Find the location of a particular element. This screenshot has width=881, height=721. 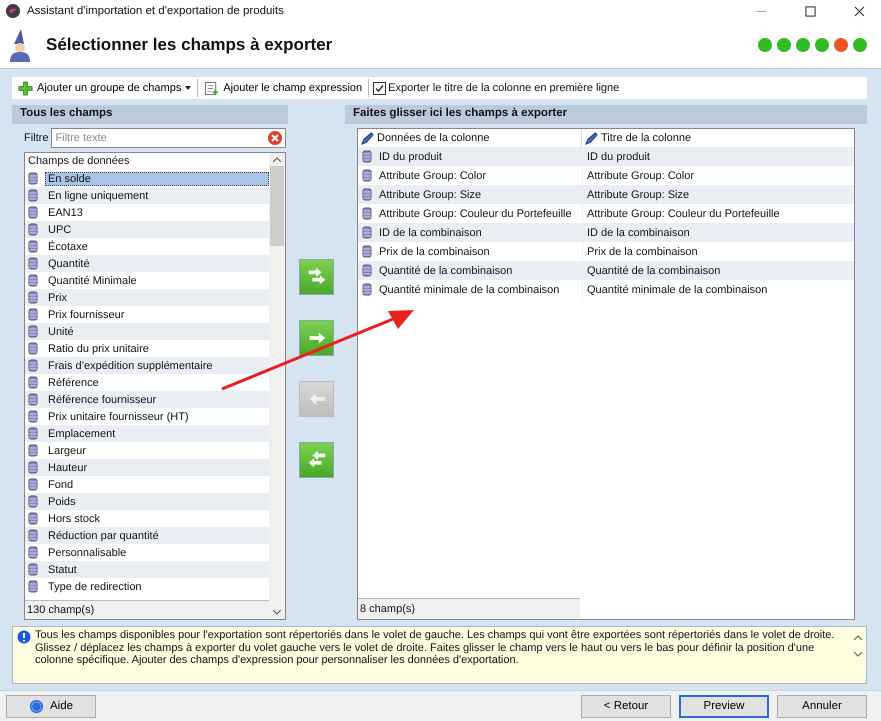

field-item: UPC is located at coordinates (59, 229).